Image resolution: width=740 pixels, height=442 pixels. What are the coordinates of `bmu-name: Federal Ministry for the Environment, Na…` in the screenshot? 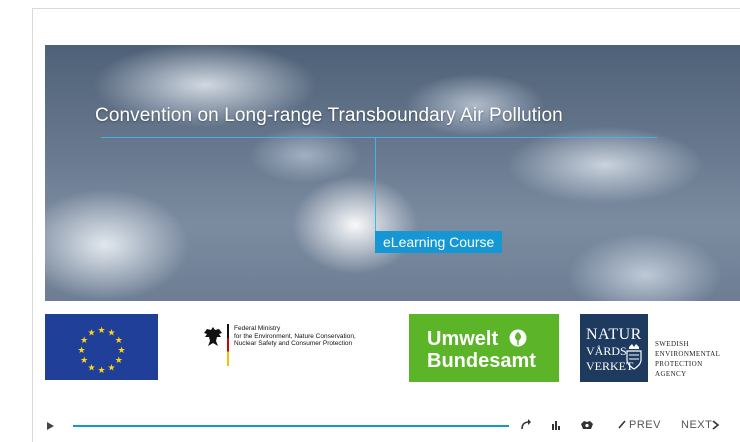 It's located at (295, 336).